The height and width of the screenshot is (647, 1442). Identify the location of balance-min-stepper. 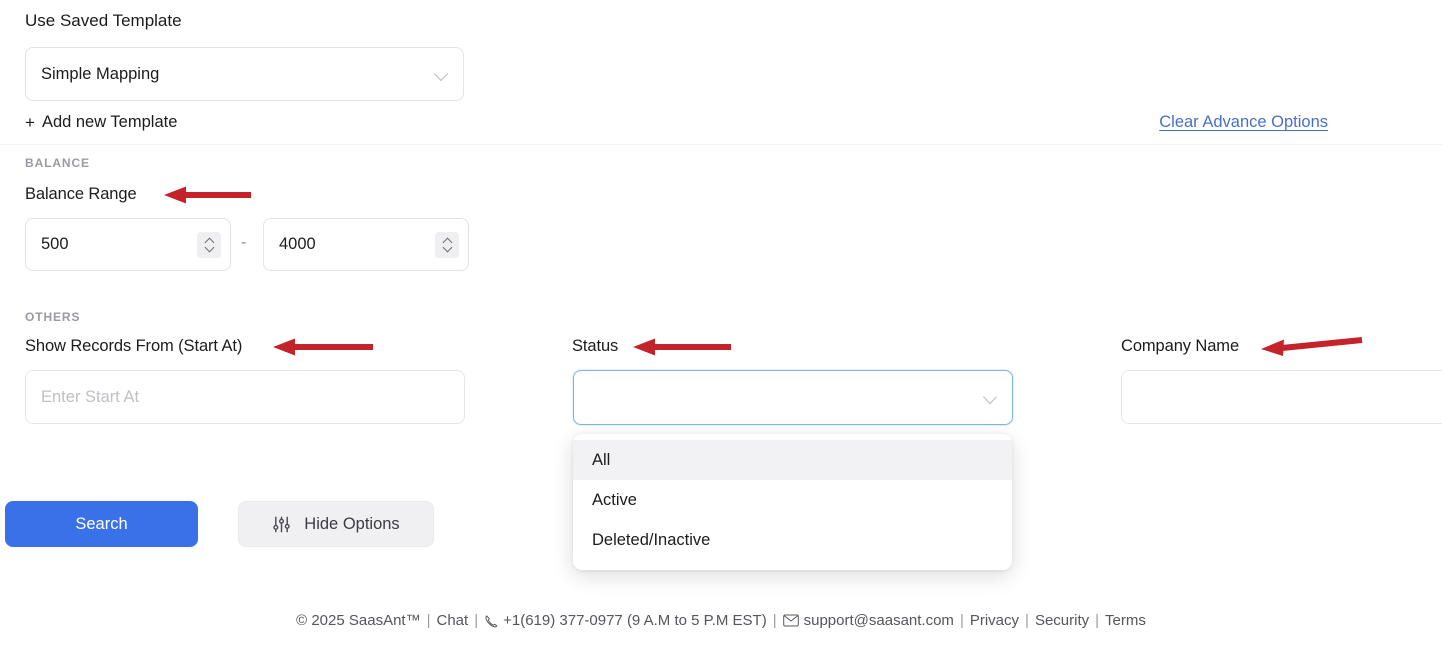
(209, 244).